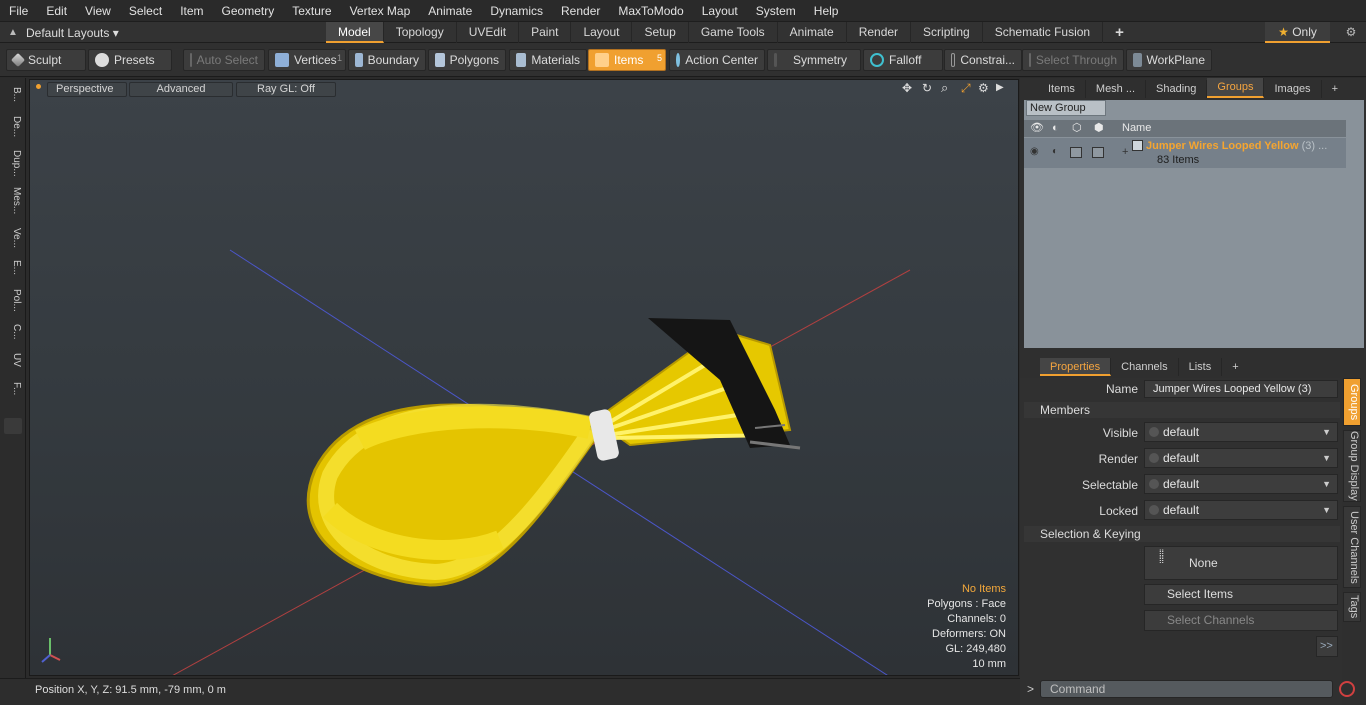 The height and width of the screenshot is (705, 1366). Describe the element at coordinates (1000, 87) in the screenshot. I see `expand-arrow-icon: ▶` at that location.